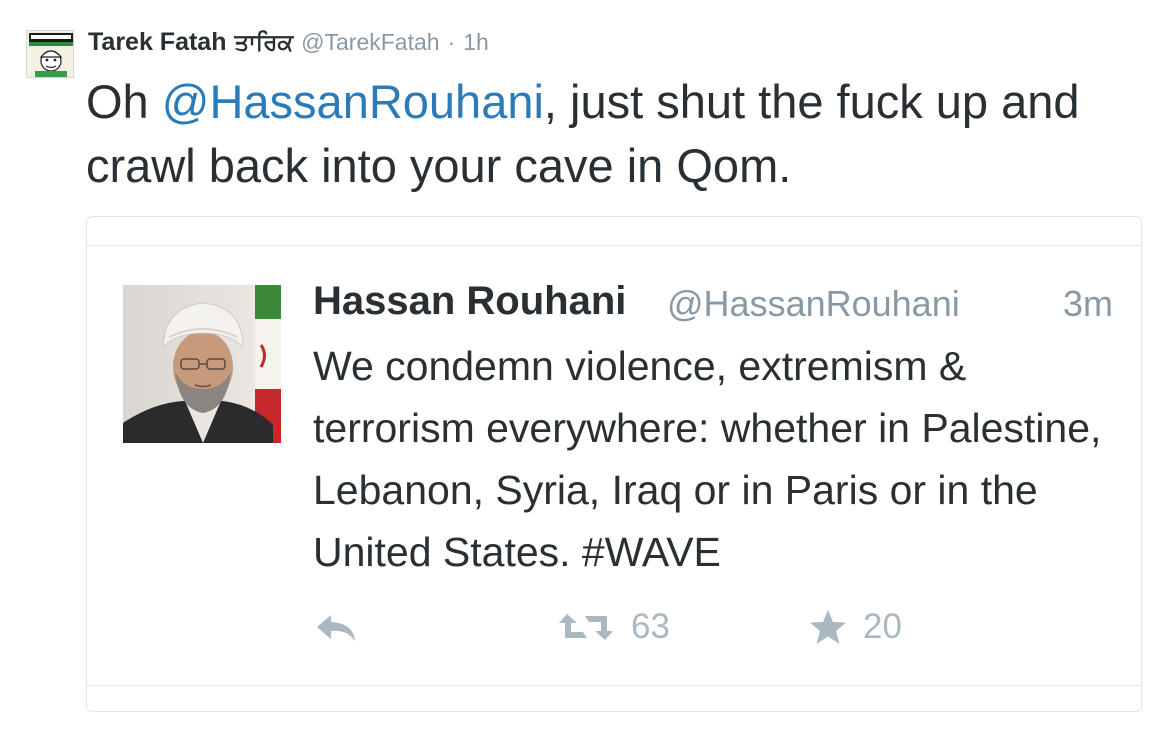 This screenshot has height=734, width=1170. I want to click on quoted-author-handle: @HassanRouhani, so click(813, 304).